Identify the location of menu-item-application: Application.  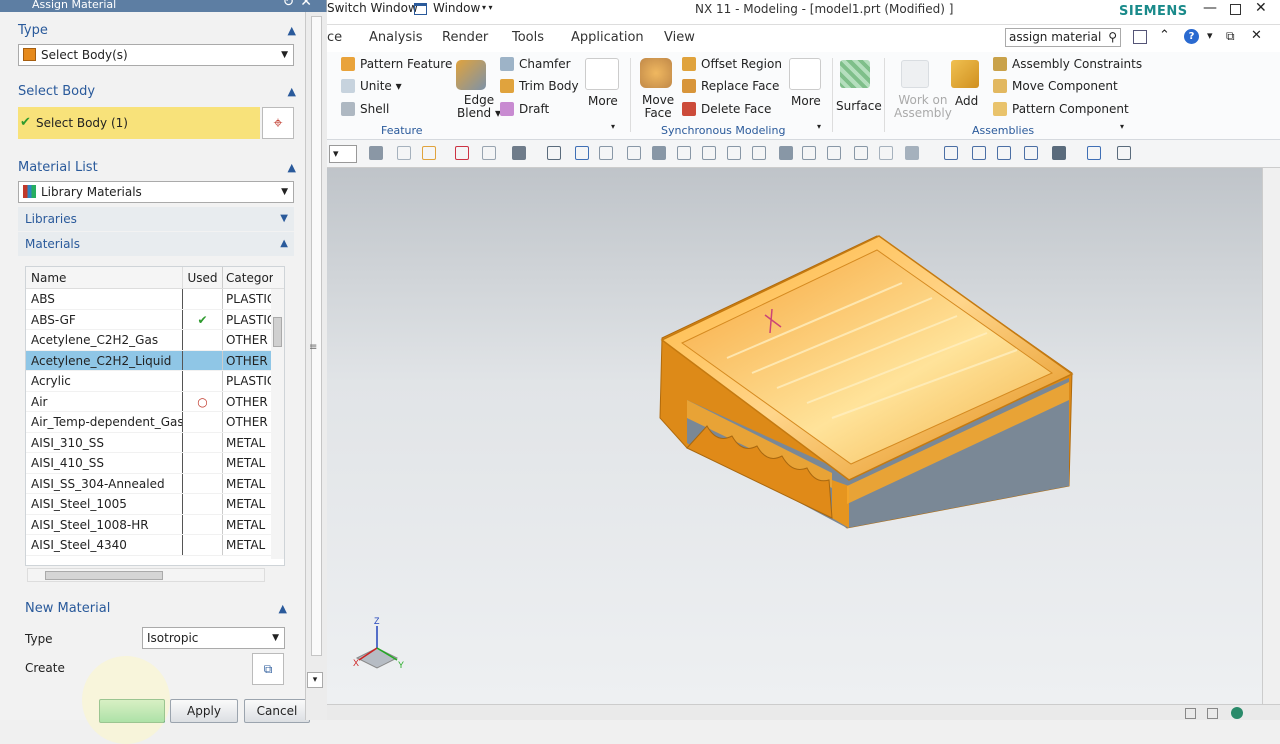
(607, 37).